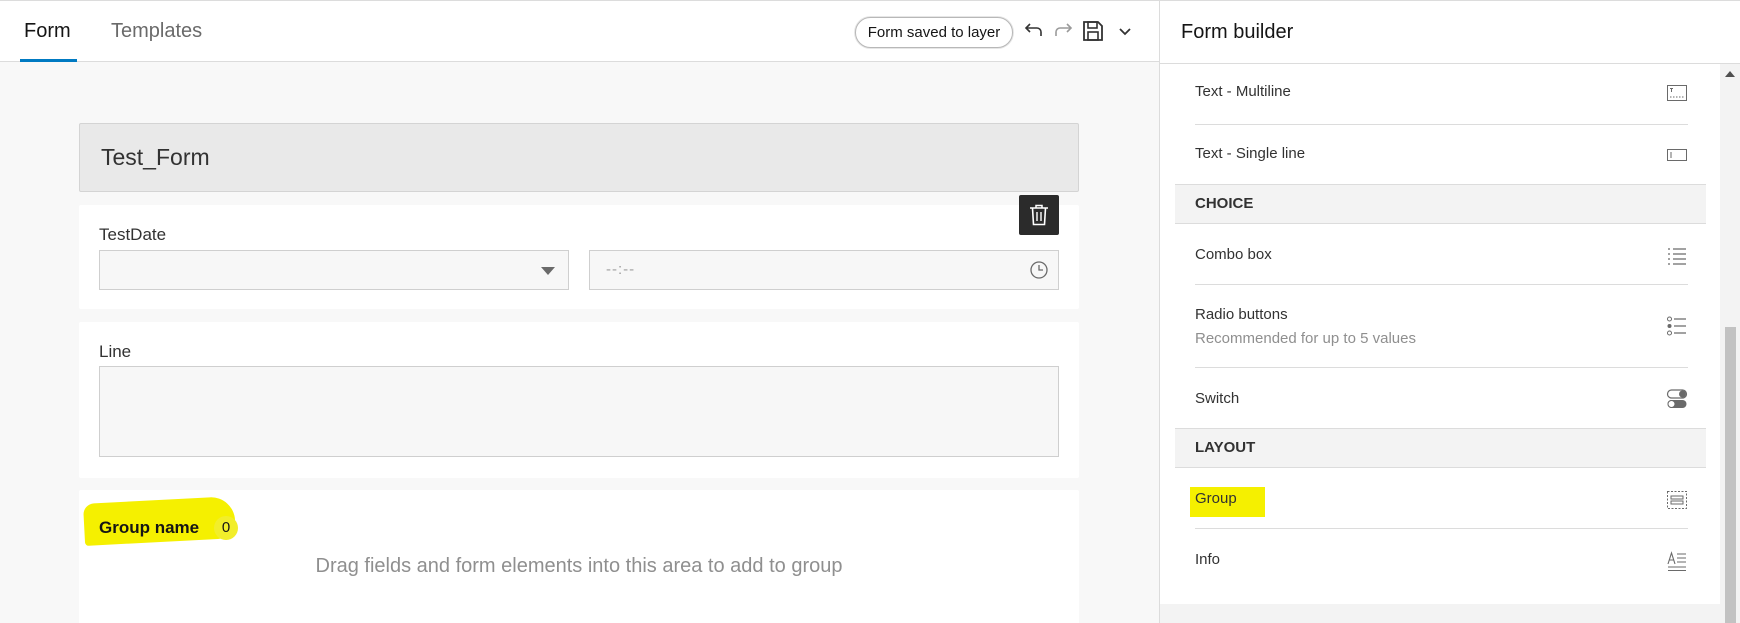 The height and width of the screenshot is (623, 1740). What do you see at coordinates (1440, 254) in the screenshot?
I see `list-item-combo-box: Combo box` at bounding box center [1440, 254].